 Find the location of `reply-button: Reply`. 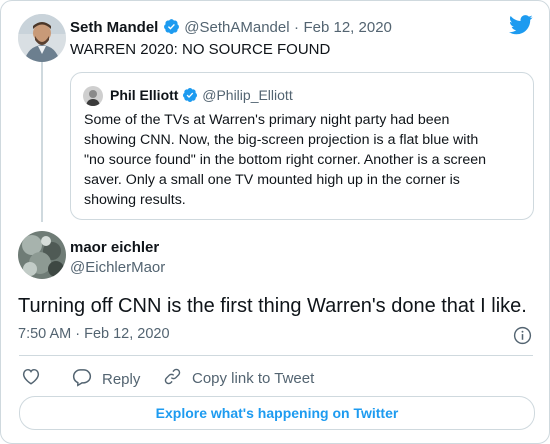

reply-button: Reply is located at coordinates (106, 379).